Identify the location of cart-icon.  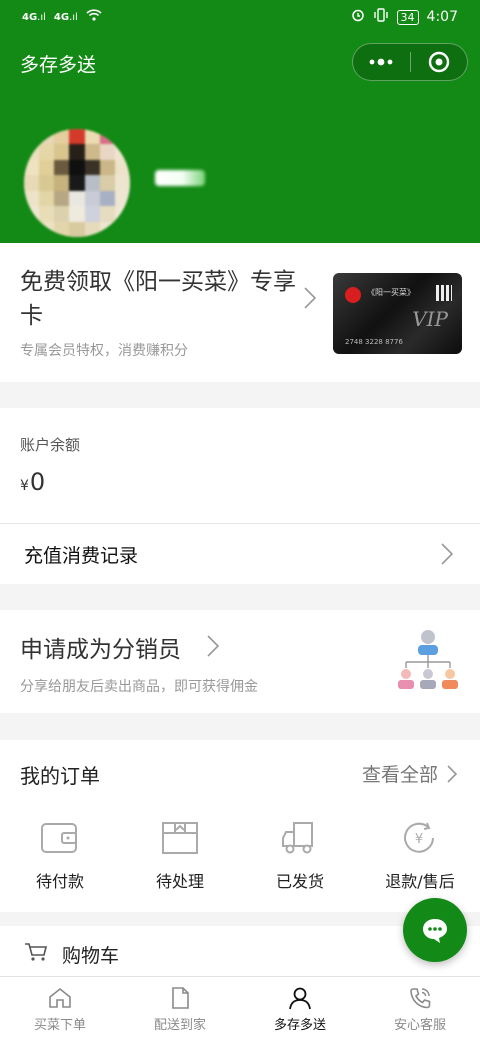
(36, 952).